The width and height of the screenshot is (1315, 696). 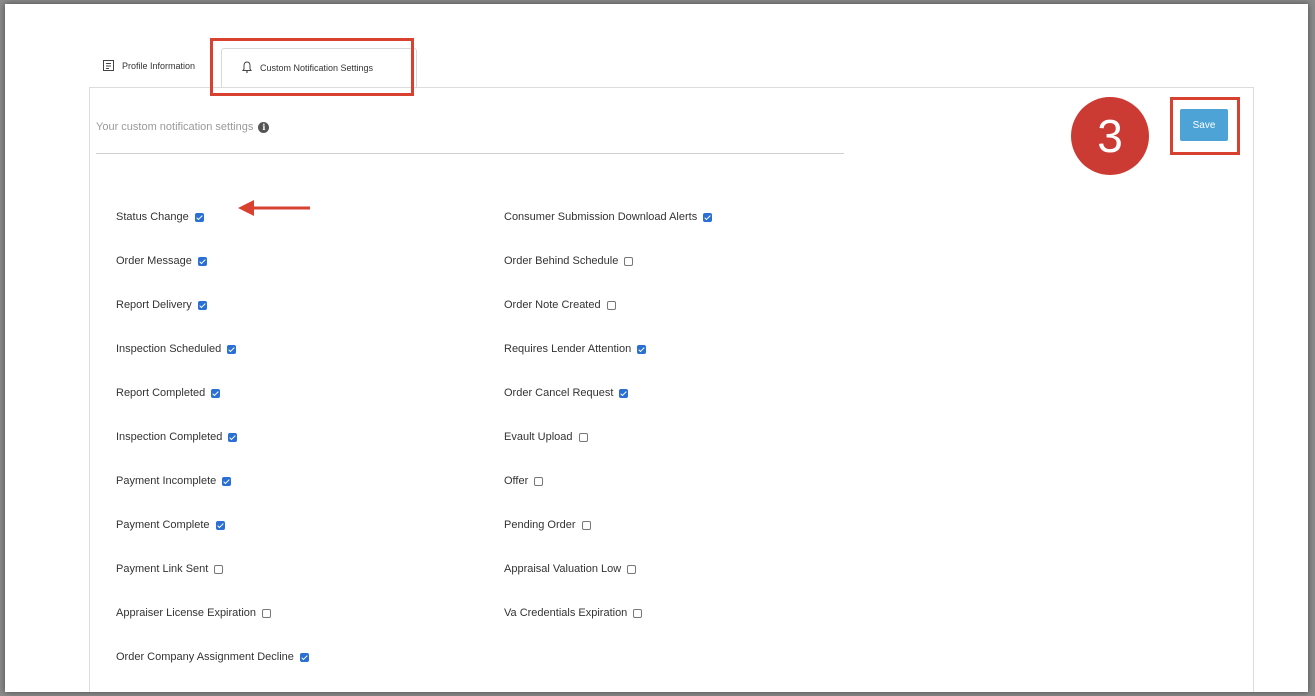 What do you see at coordinates (161, 393) in the screenshot?
I see `option-label: Report Completed` at bounding box center [161, 393].